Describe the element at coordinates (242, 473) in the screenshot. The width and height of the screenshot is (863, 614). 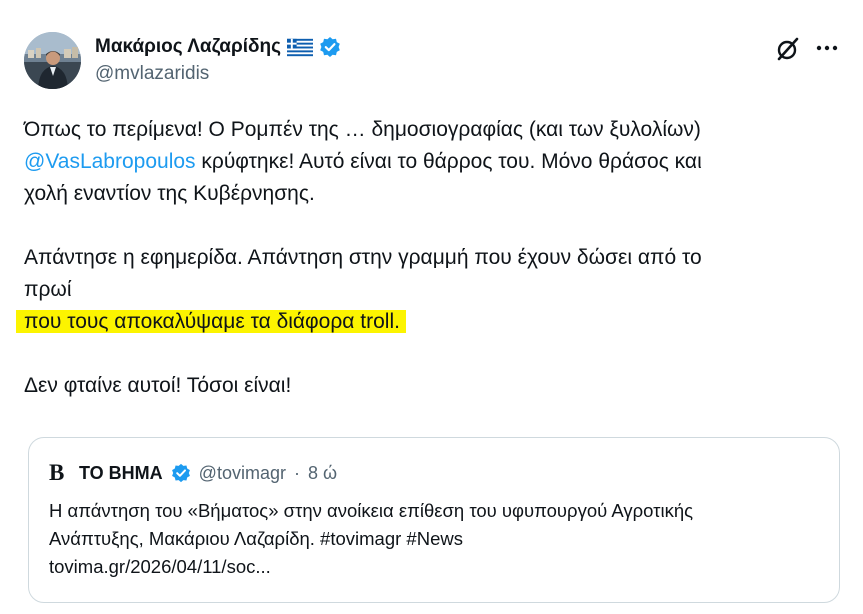
I see `quoted-author-handle: @tovimagr` at that location.